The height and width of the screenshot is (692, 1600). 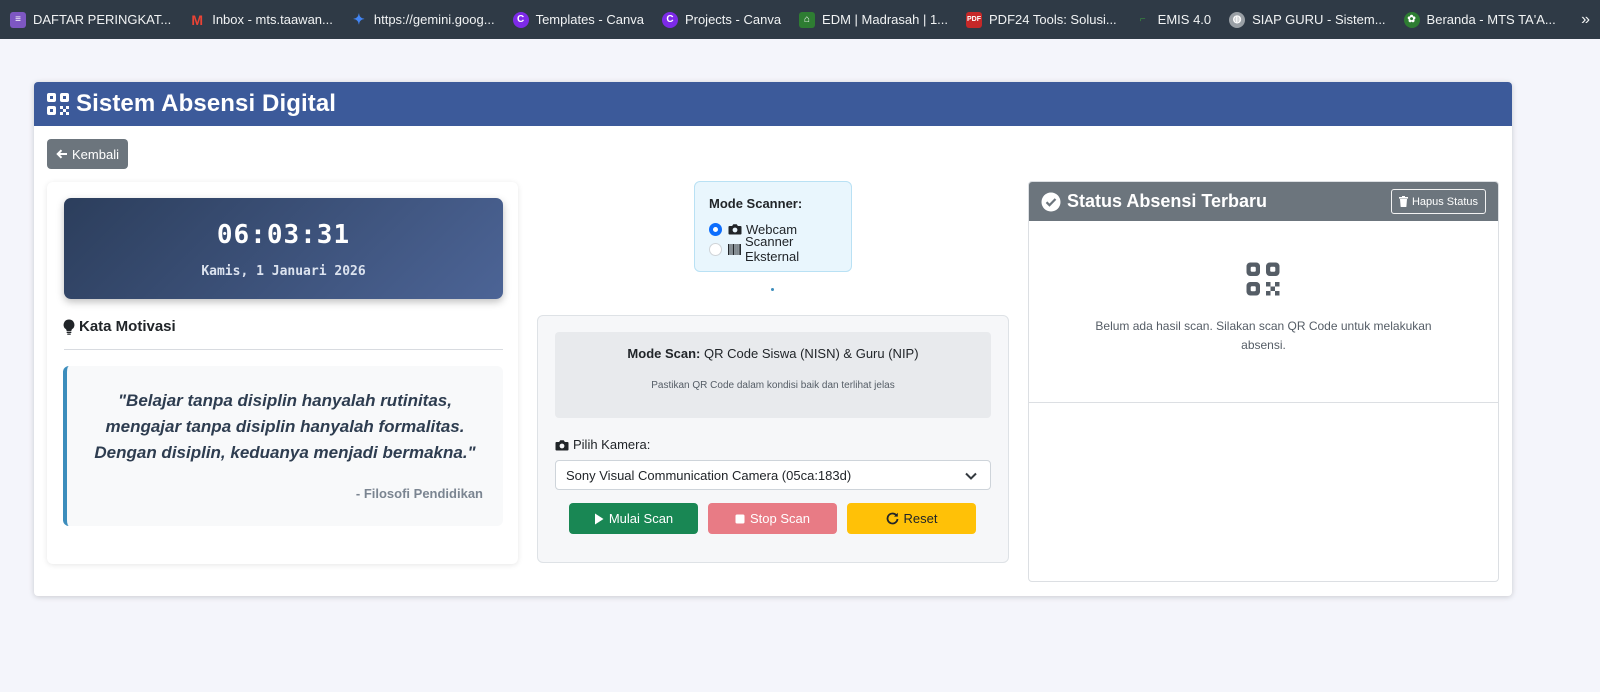 I want to click on digital-clock: 06:03:31 Kamis, 1 Januari 2026, so click(x=283, y=248).